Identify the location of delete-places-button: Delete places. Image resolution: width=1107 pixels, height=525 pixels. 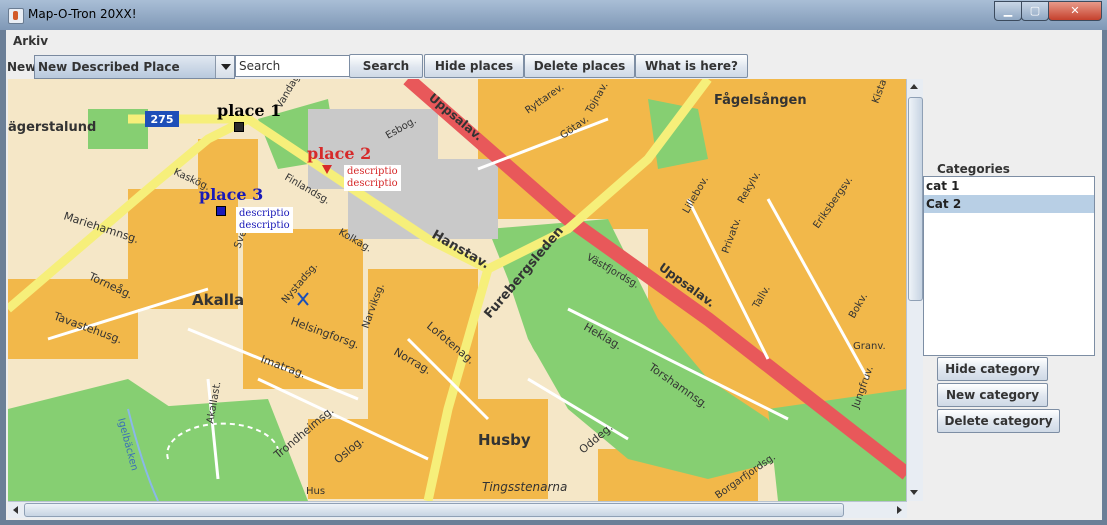
(579, 66).